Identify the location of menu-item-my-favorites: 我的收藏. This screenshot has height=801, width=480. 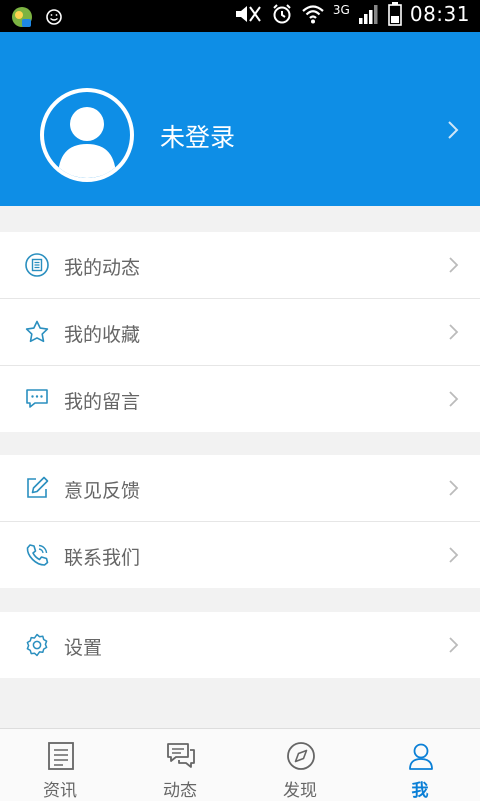
(240, 332).